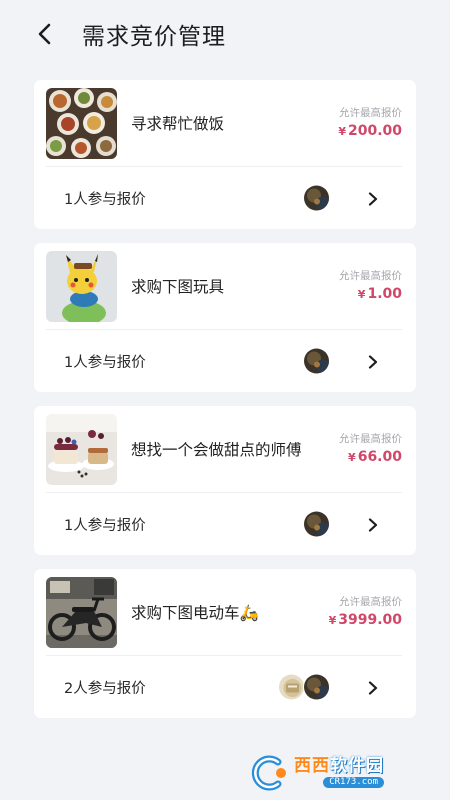 This screenshot has height=800, width=450. I want to click on demand-summary: 求购下图电动车🛵 允许最高报价 ¥3999.00, so click(225, 612).